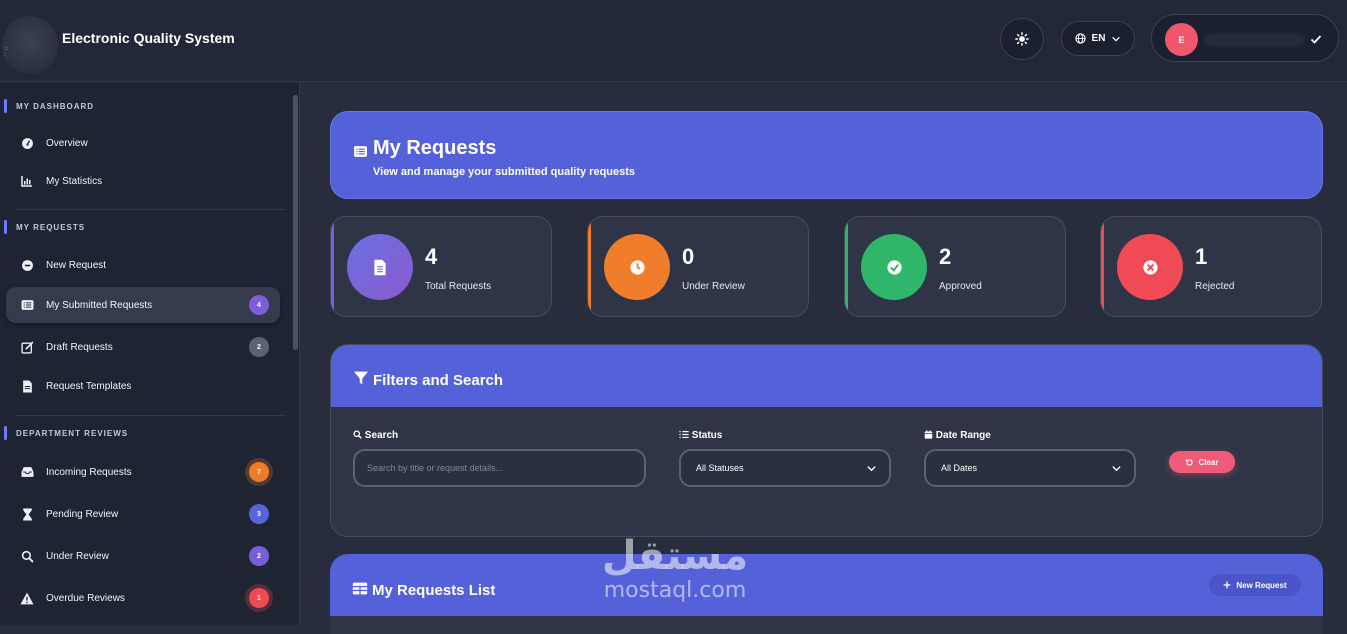  I want to click on calendar-icon, so click(928, 434).